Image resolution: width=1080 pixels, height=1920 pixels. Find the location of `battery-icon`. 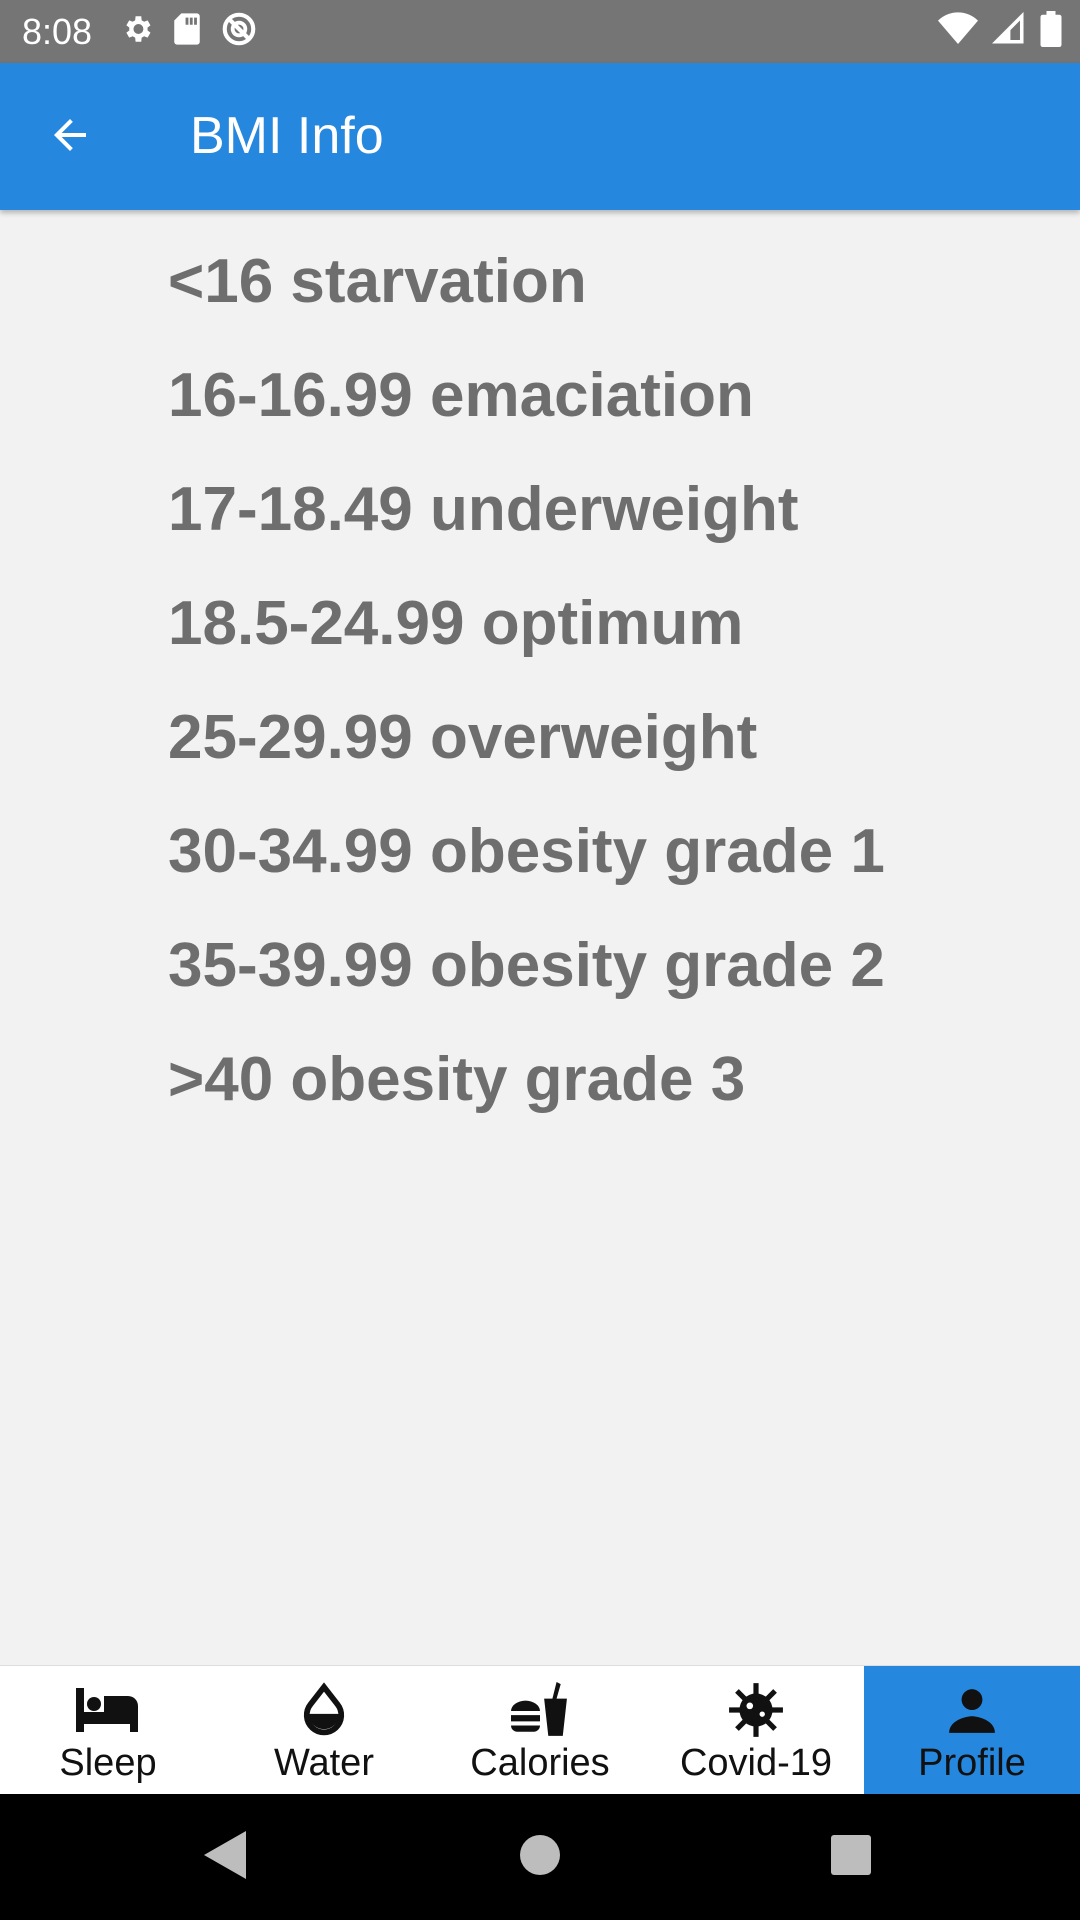

battery-icon is located at coordinates (1051, 31).